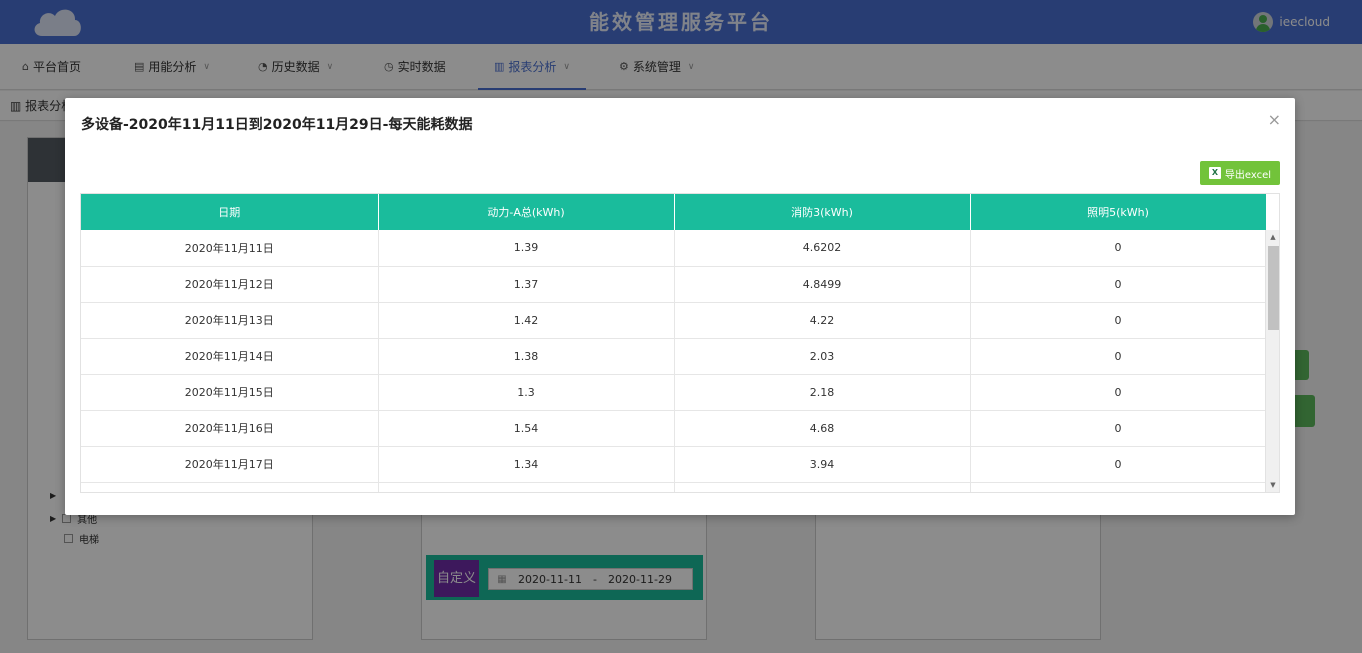  I want to click on scroll-up-icon: ▲, so click(1272, 237).